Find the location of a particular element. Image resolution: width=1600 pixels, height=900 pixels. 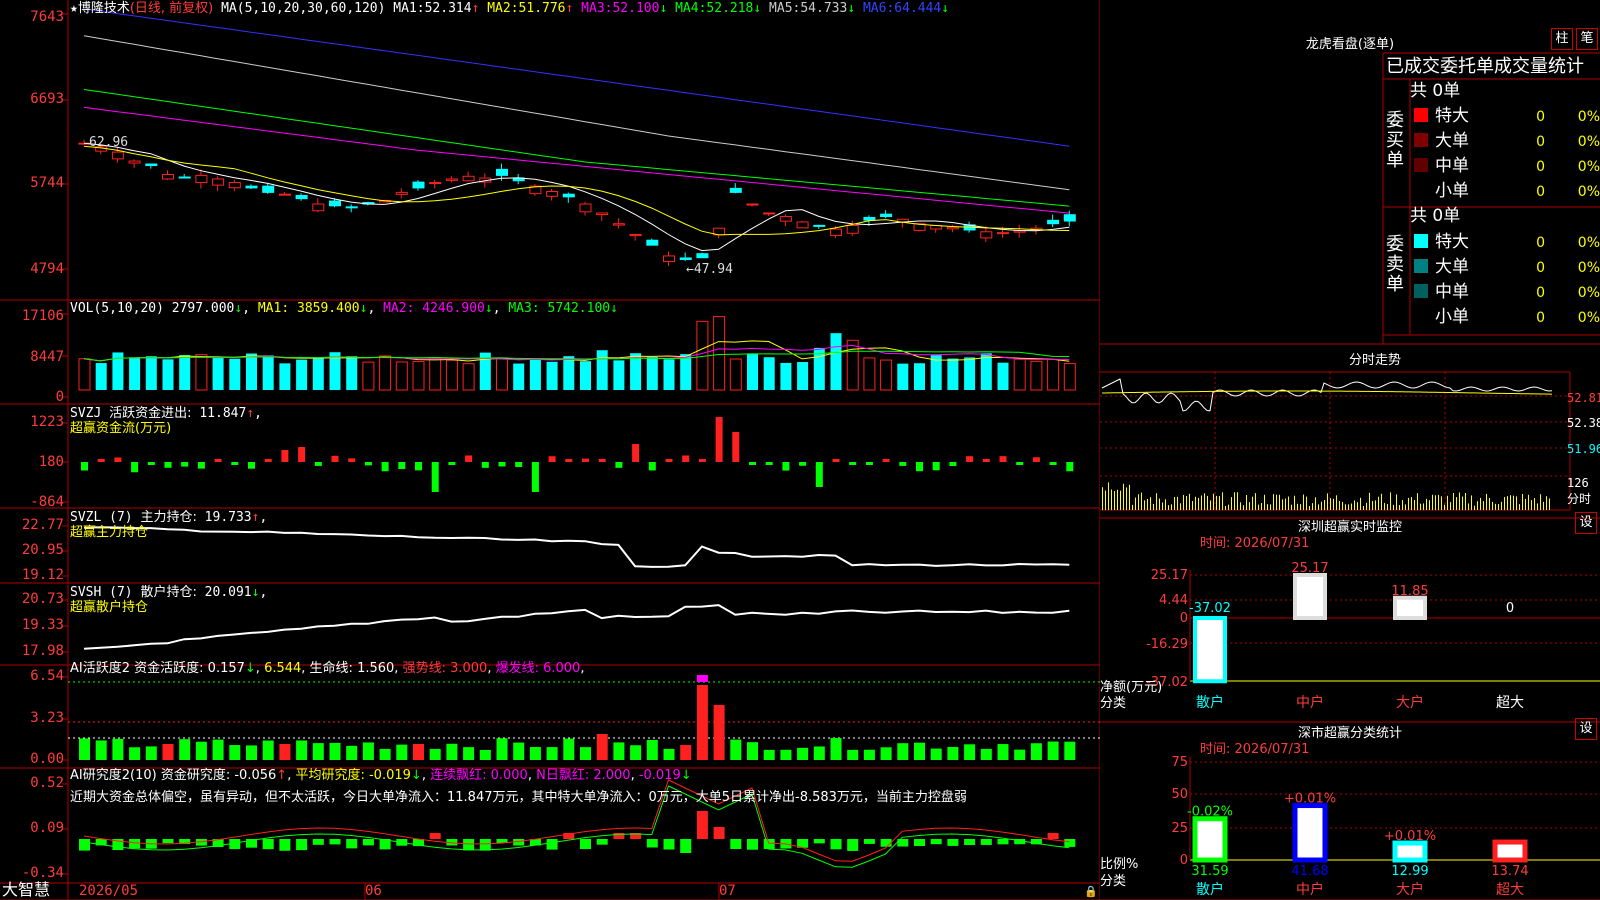

svsh-header: SVSH (7) 散户持仓: 20.091↓, is located at coordinates (169, 592).